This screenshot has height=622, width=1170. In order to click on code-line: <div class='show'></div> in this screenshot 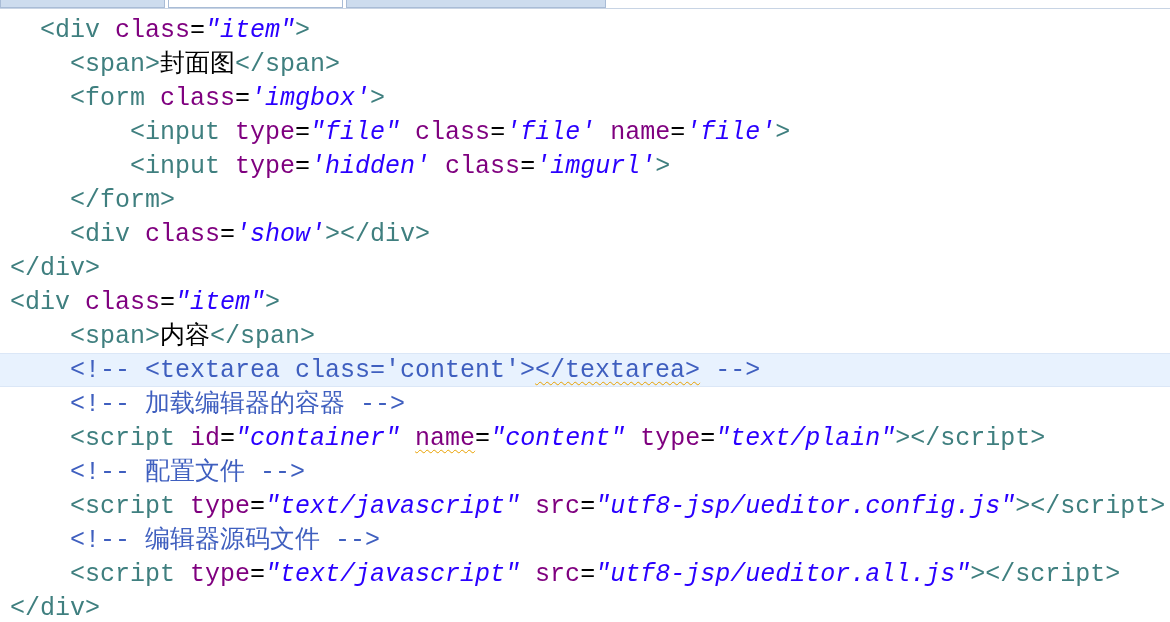, I will do `click(250, 235)`.